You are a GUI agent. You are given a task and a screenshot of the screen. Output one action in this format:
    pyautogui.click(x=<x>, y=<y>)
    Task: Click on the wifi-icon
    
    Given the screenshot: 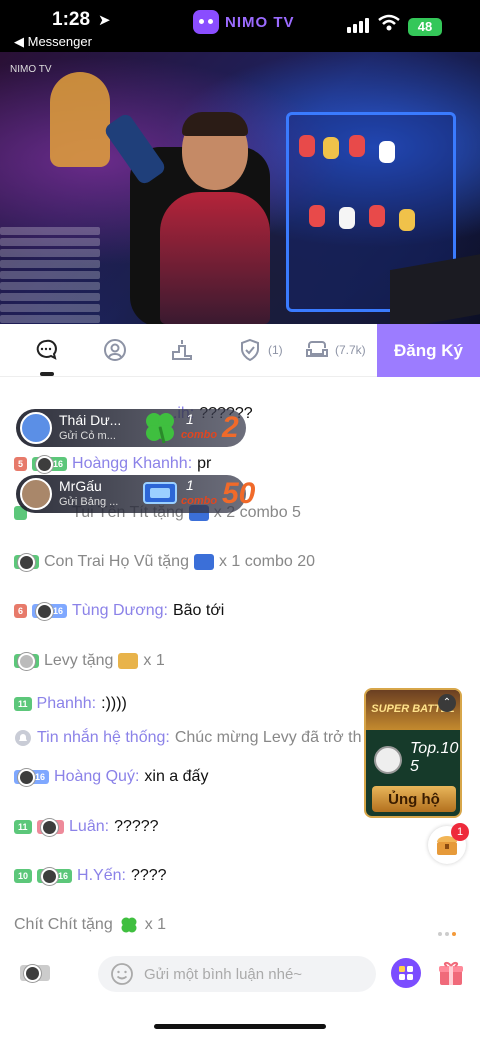 What is the action you would take?
    pyautogui.click(x=389, y=22)
    